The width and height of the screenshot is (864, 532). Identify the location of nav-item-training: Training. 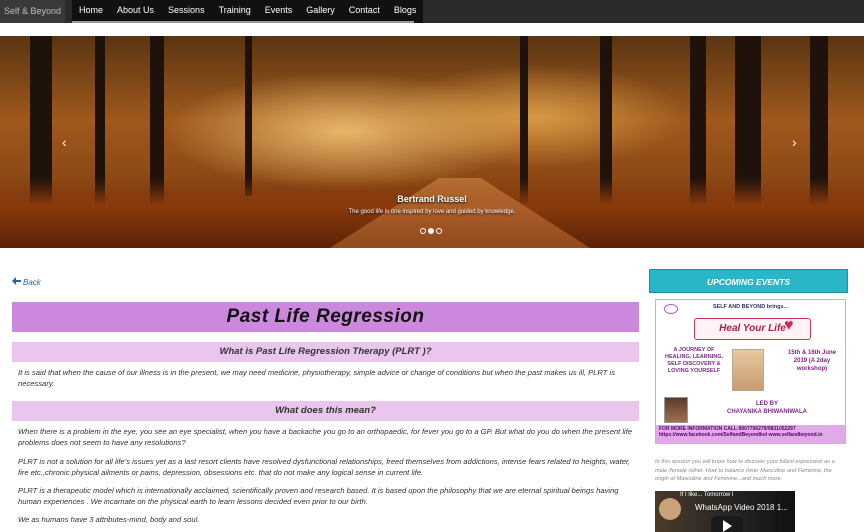
(235, 11).